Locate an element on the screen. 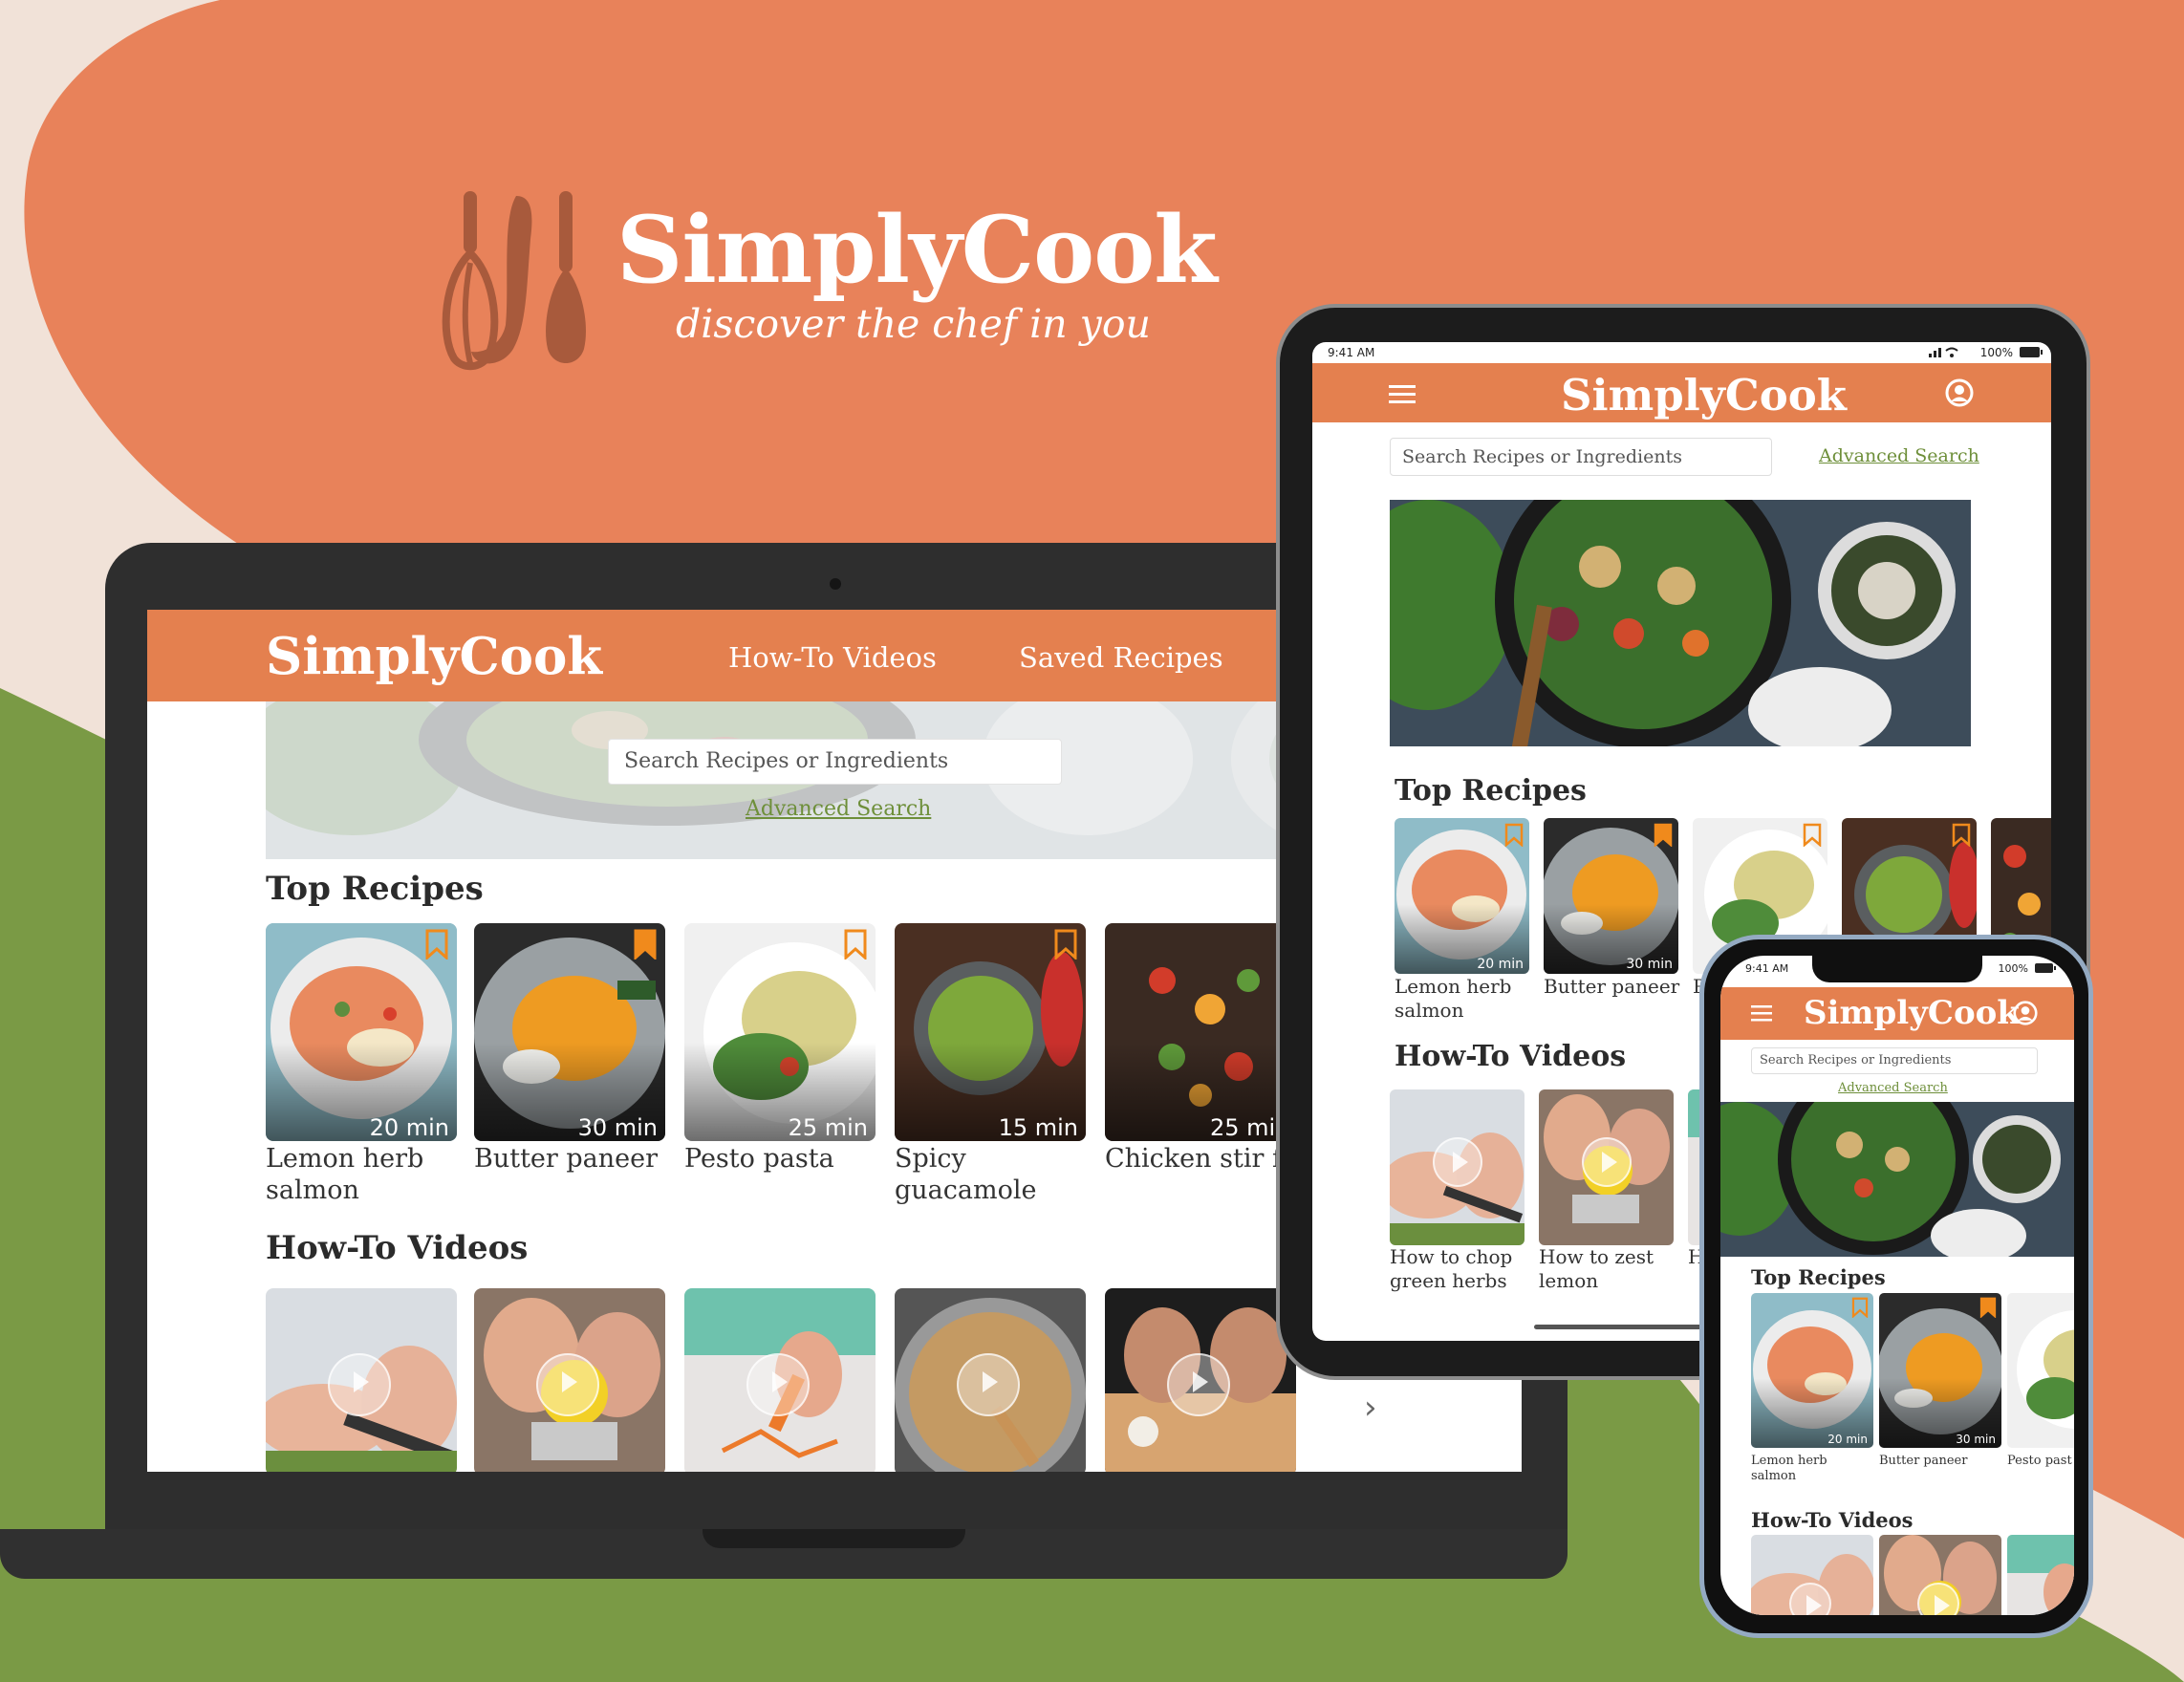  brand-lockup: SimplyCook discover the chef in you is located at coordinates (826, 278).